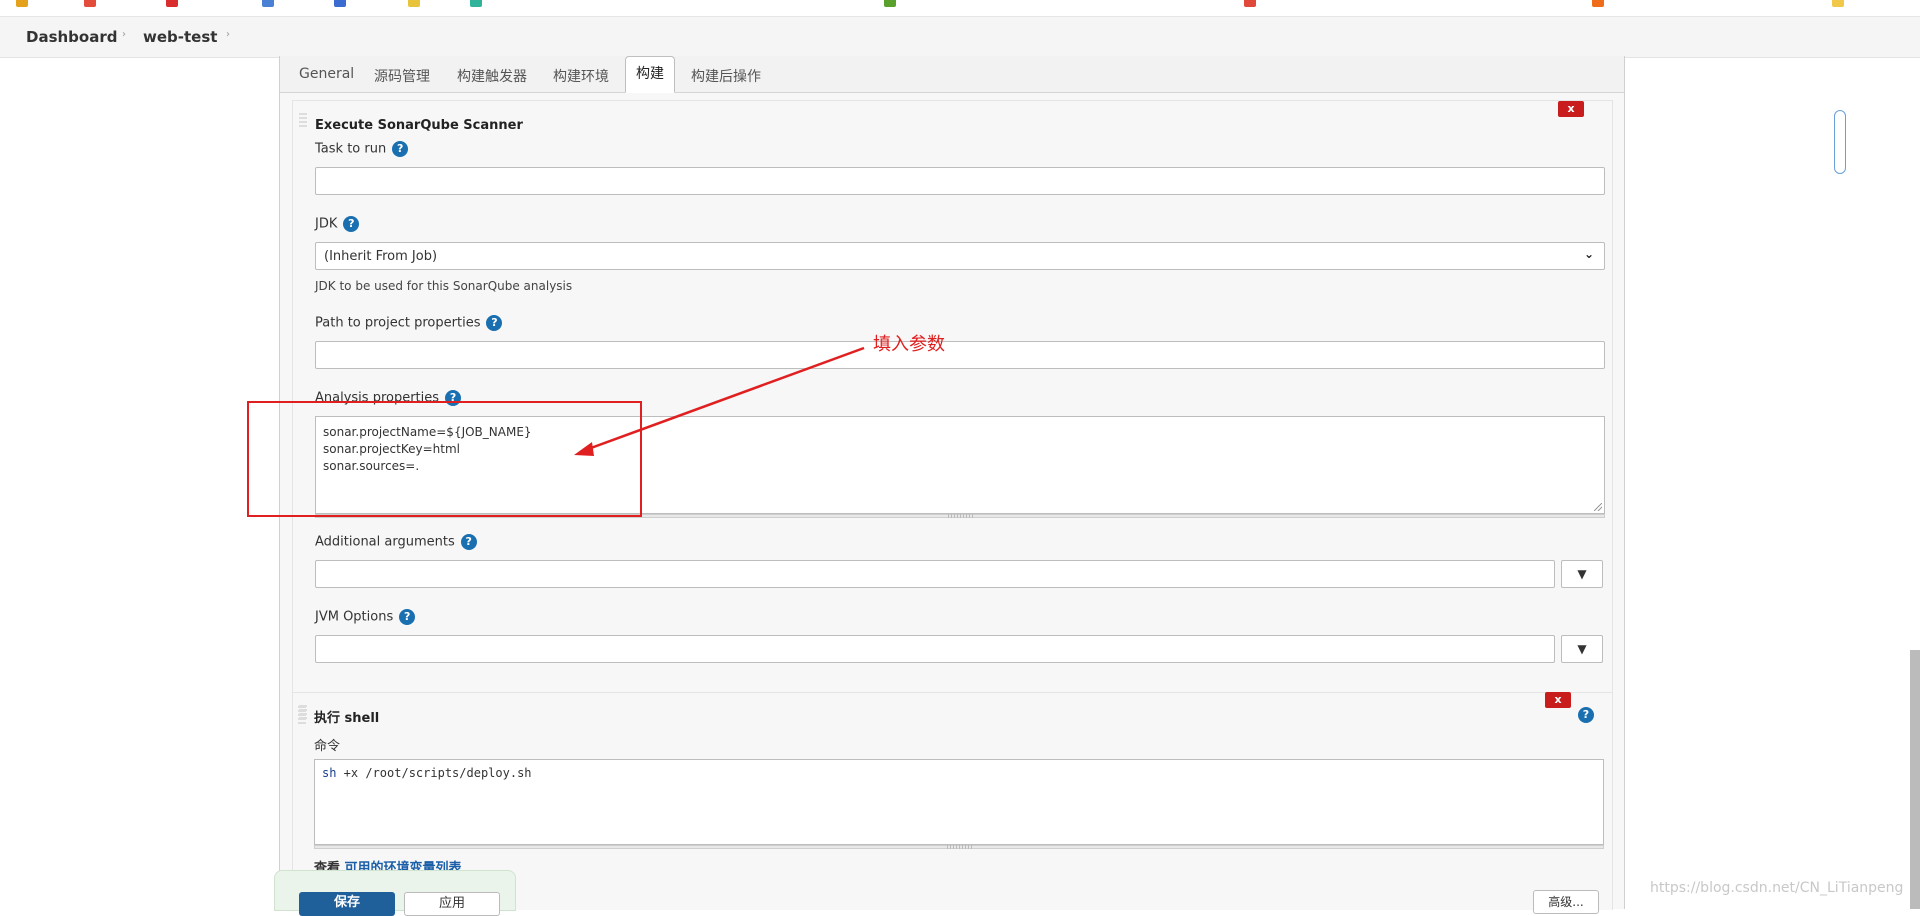 The image size is (1920, 916). What do you see at coordinates (180, 37) in the screenshot?
I see `breadcrumb-job: web-test` at bounding box center [180, 37].